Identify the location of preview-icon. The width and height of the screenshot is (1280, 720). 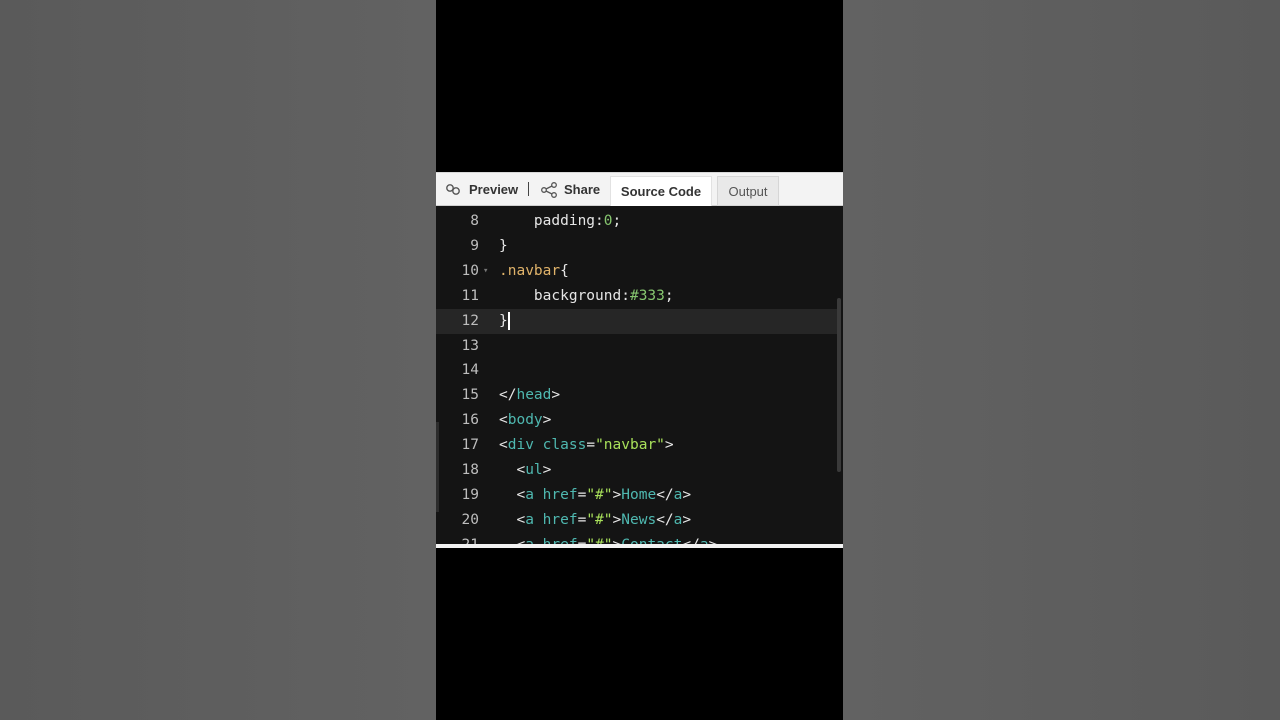
(453, 189).